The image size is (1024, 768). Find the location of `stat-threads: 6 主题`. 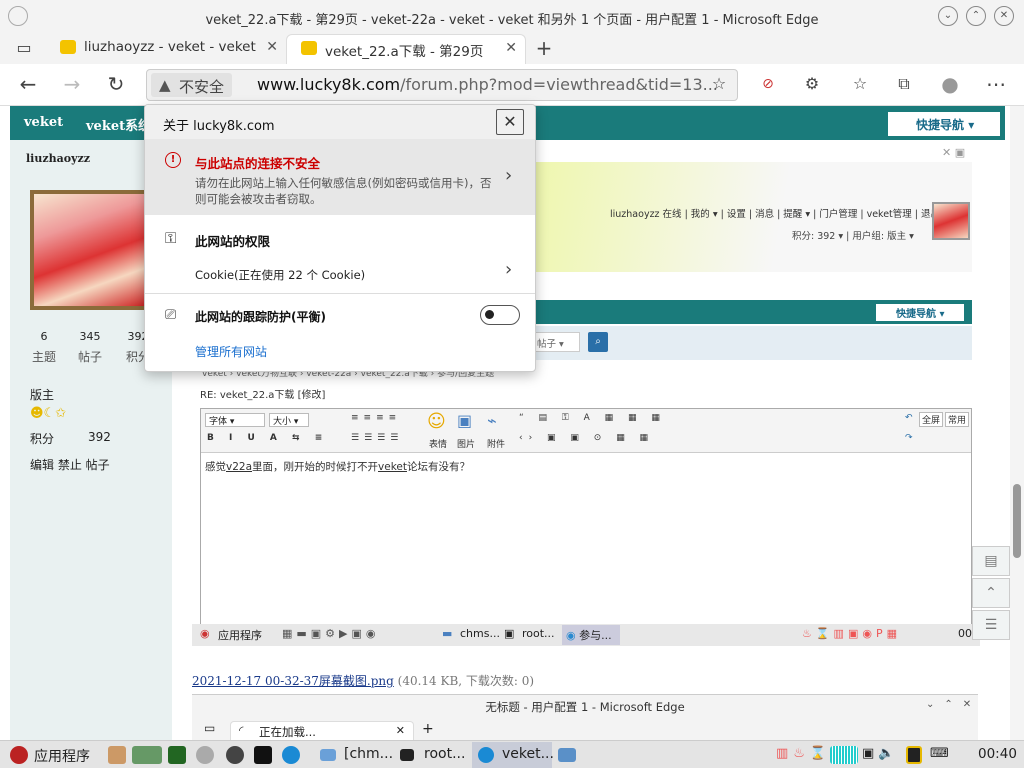

stat-threads: 6 主题 is located at coordinates (44, 347).